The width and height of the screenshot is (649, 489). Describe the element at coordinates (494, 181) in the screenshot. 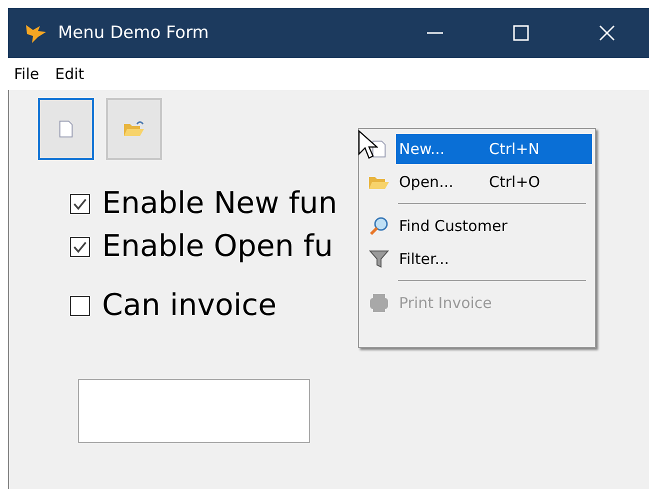

I see `menu-item: Open... Ctrl+O` at that location.